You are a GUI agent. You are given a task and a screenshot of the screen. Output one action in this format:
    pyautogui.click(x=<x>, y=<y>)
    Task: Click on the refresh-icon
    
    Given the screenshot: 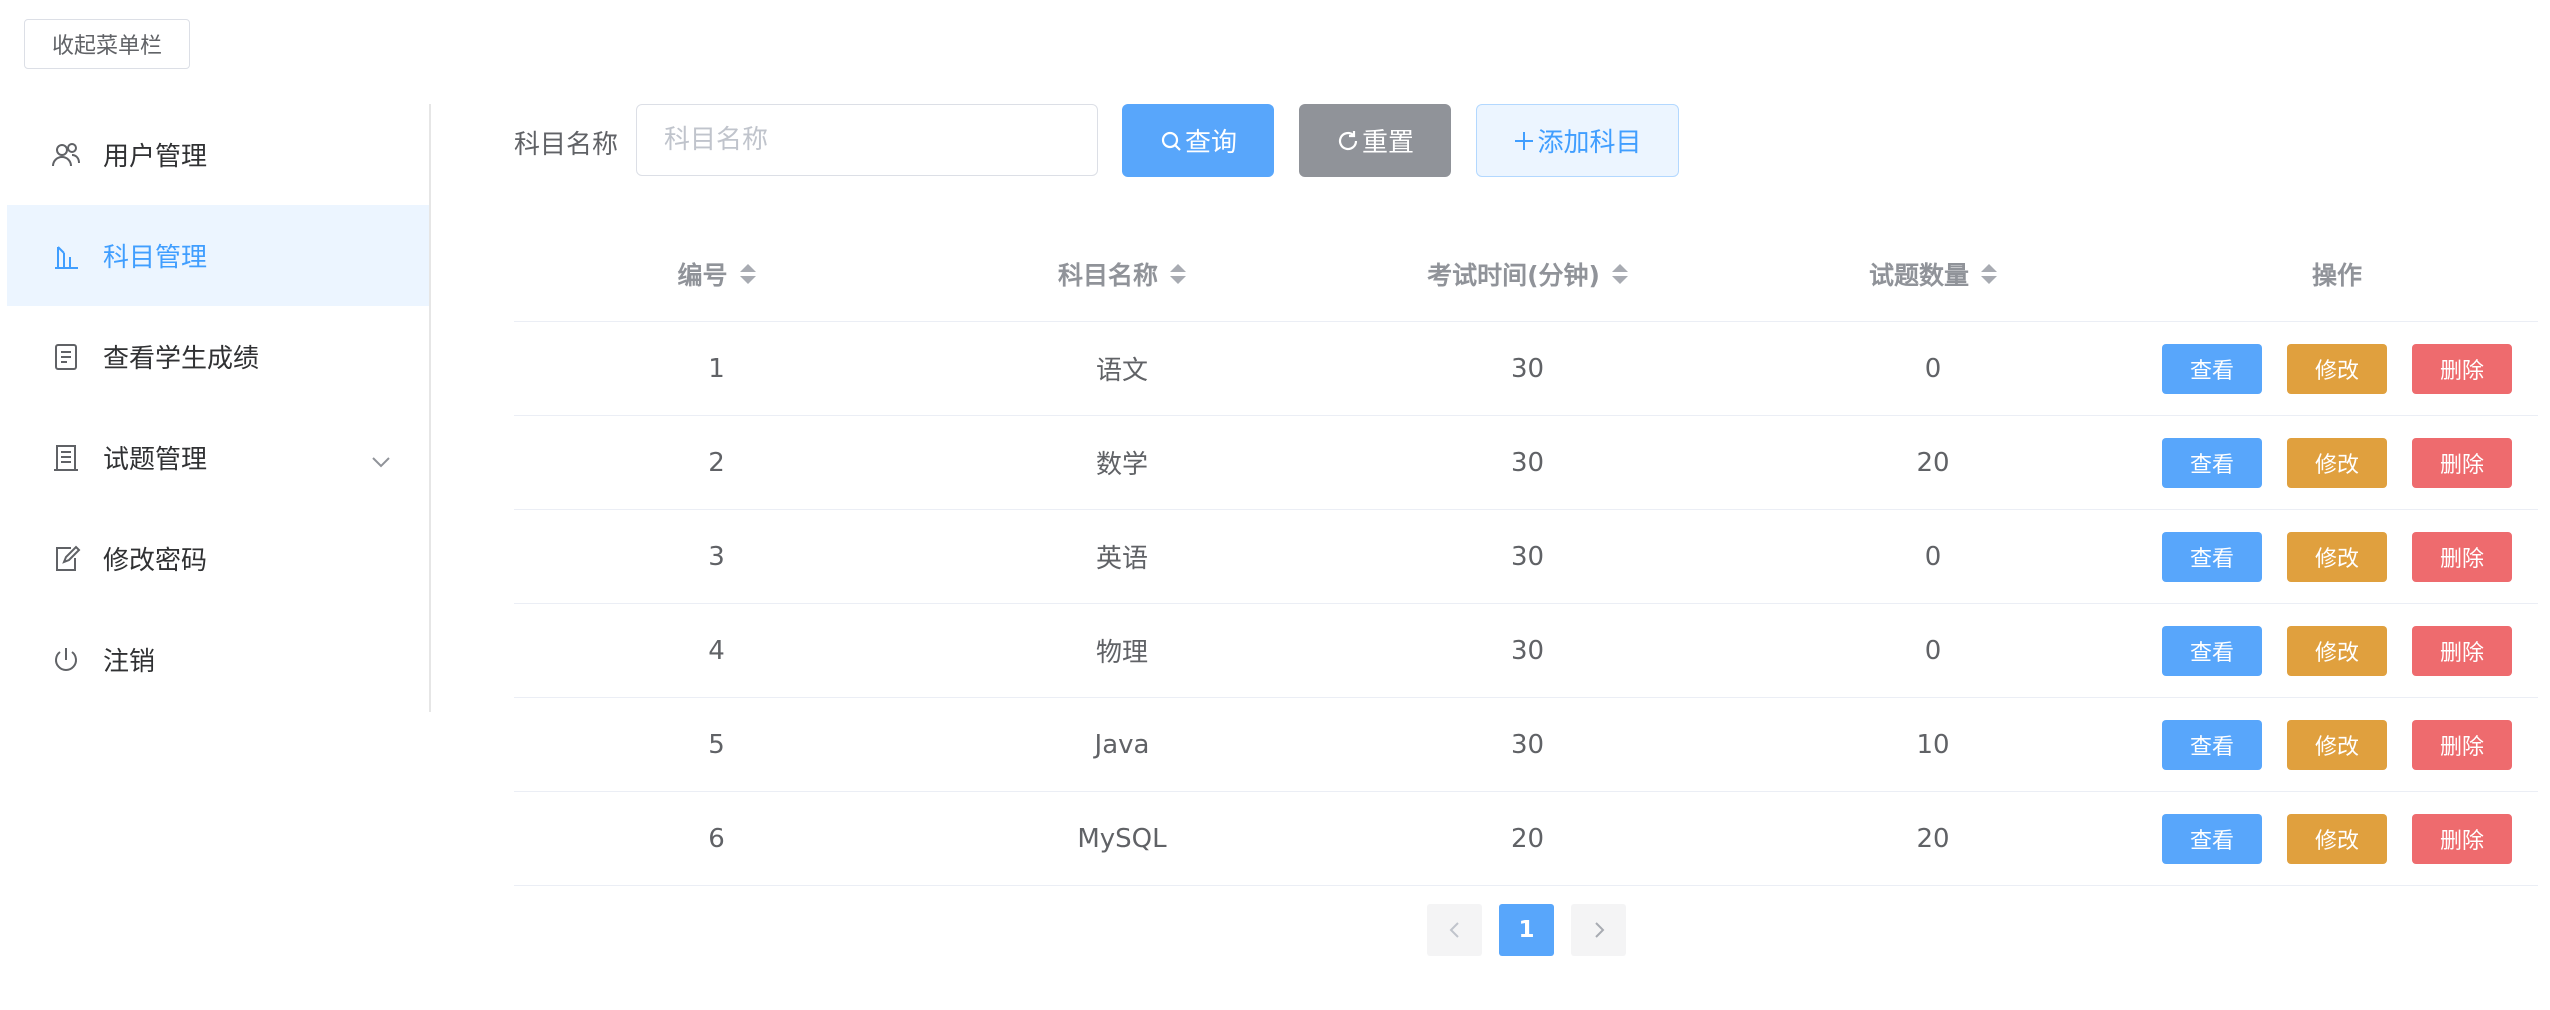 What is the action you would take?
    pyautogui.click(x=1348, y=140)
    